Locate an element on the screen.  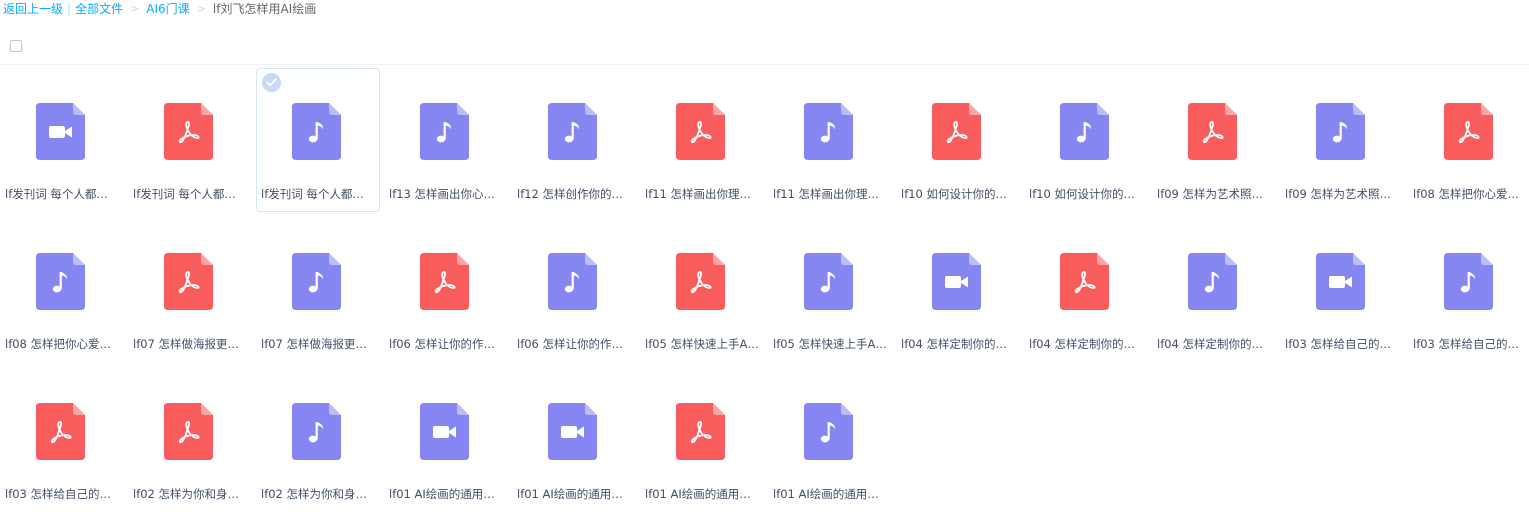
check-icon is located at coordinates (271, 82).